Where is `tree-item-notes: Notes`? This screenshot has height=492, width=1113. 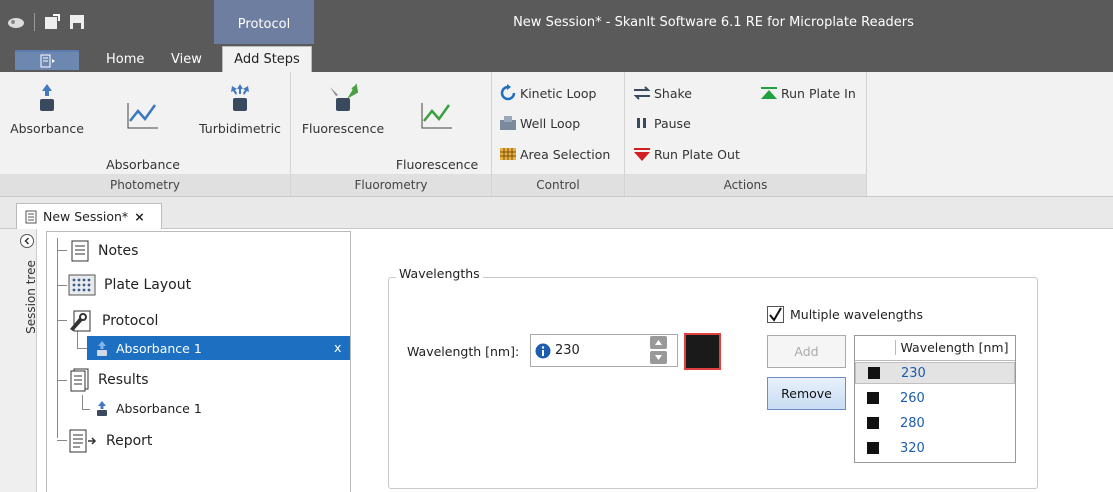 tree-item-notes: Notes is located at coordinates (104, 251).